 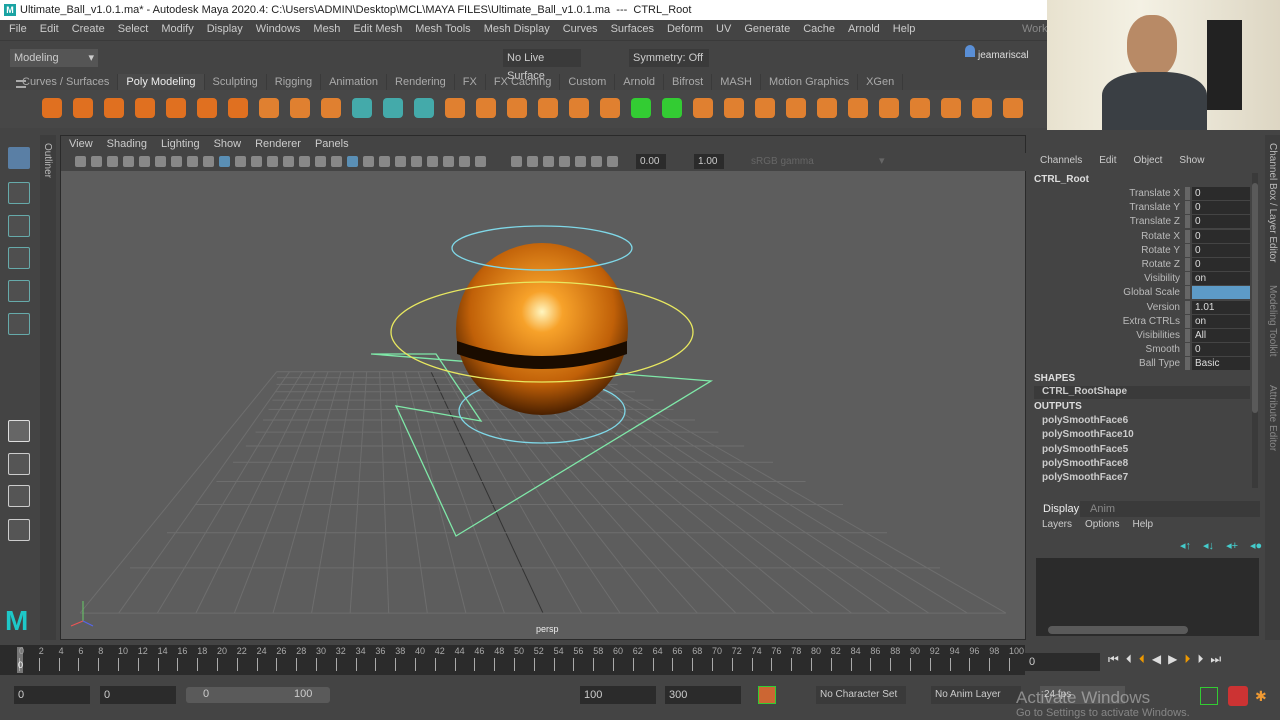 What do you see at coordinates (1256, 545) in the screenshot?
I see `new-layer-selected-icon: ◂●` at bounding box center [1256, 545].